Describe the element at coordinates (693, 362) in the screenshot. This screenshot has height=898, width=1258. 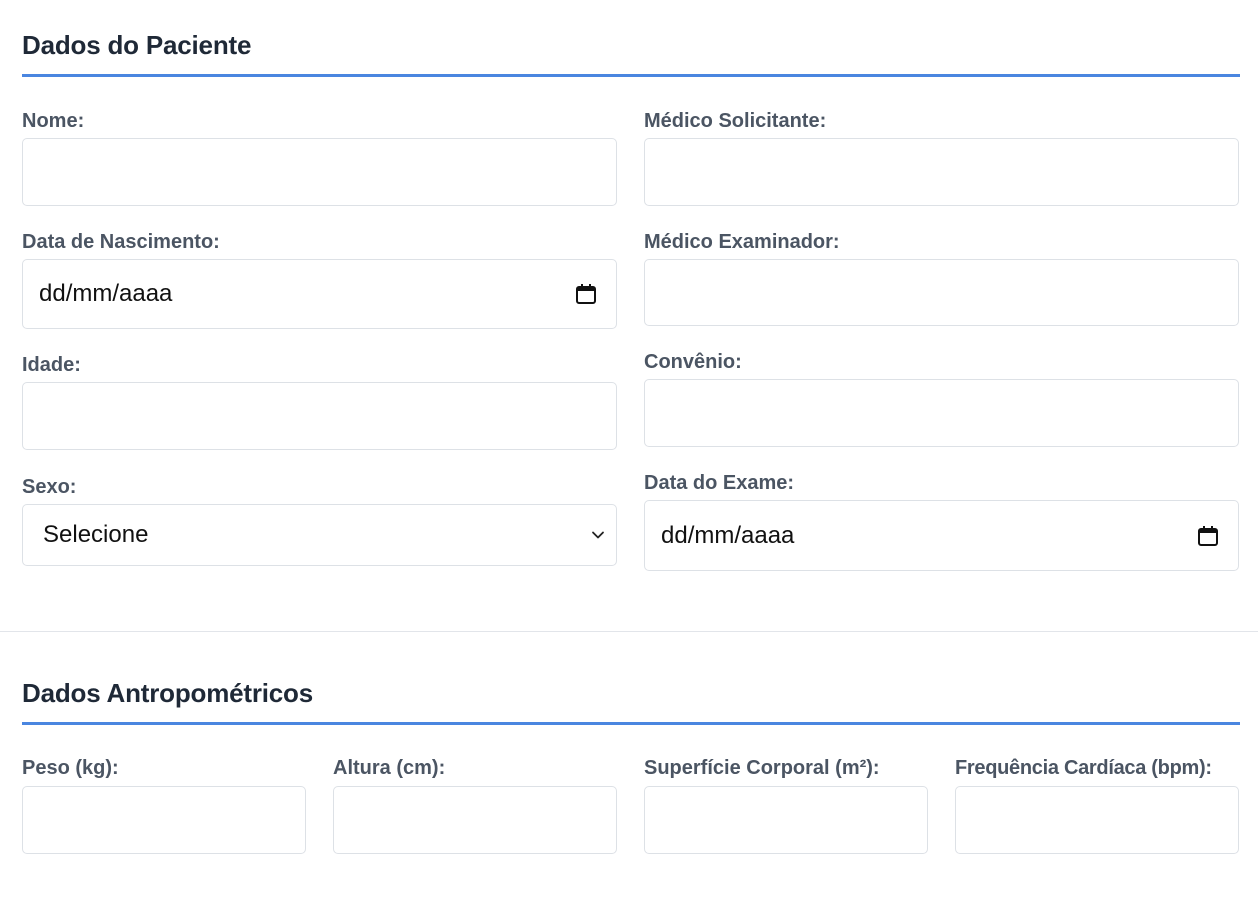
I see `label-convenio: Convênio:` at that location.